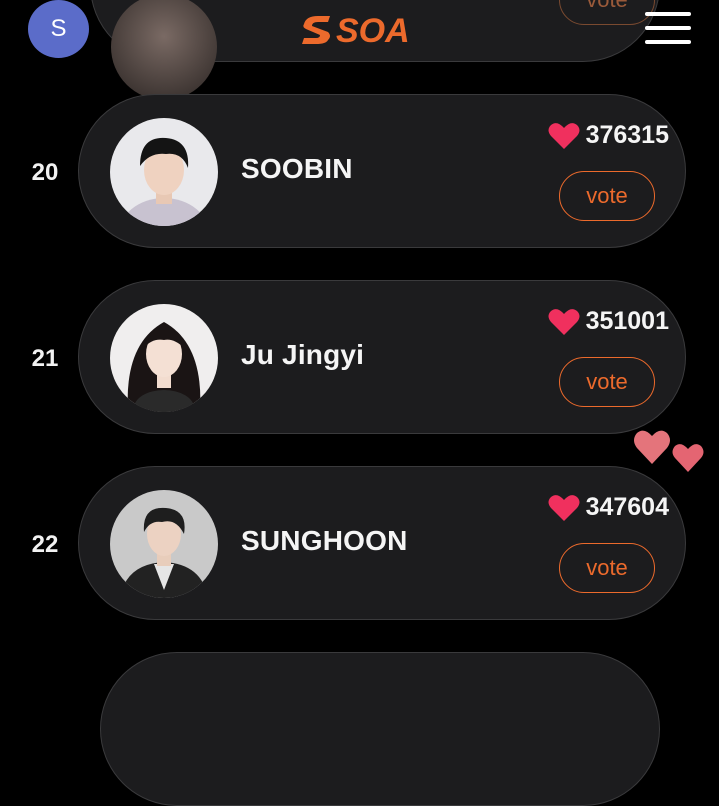  I want to click on ranking-card-partial, so click(380, 729).